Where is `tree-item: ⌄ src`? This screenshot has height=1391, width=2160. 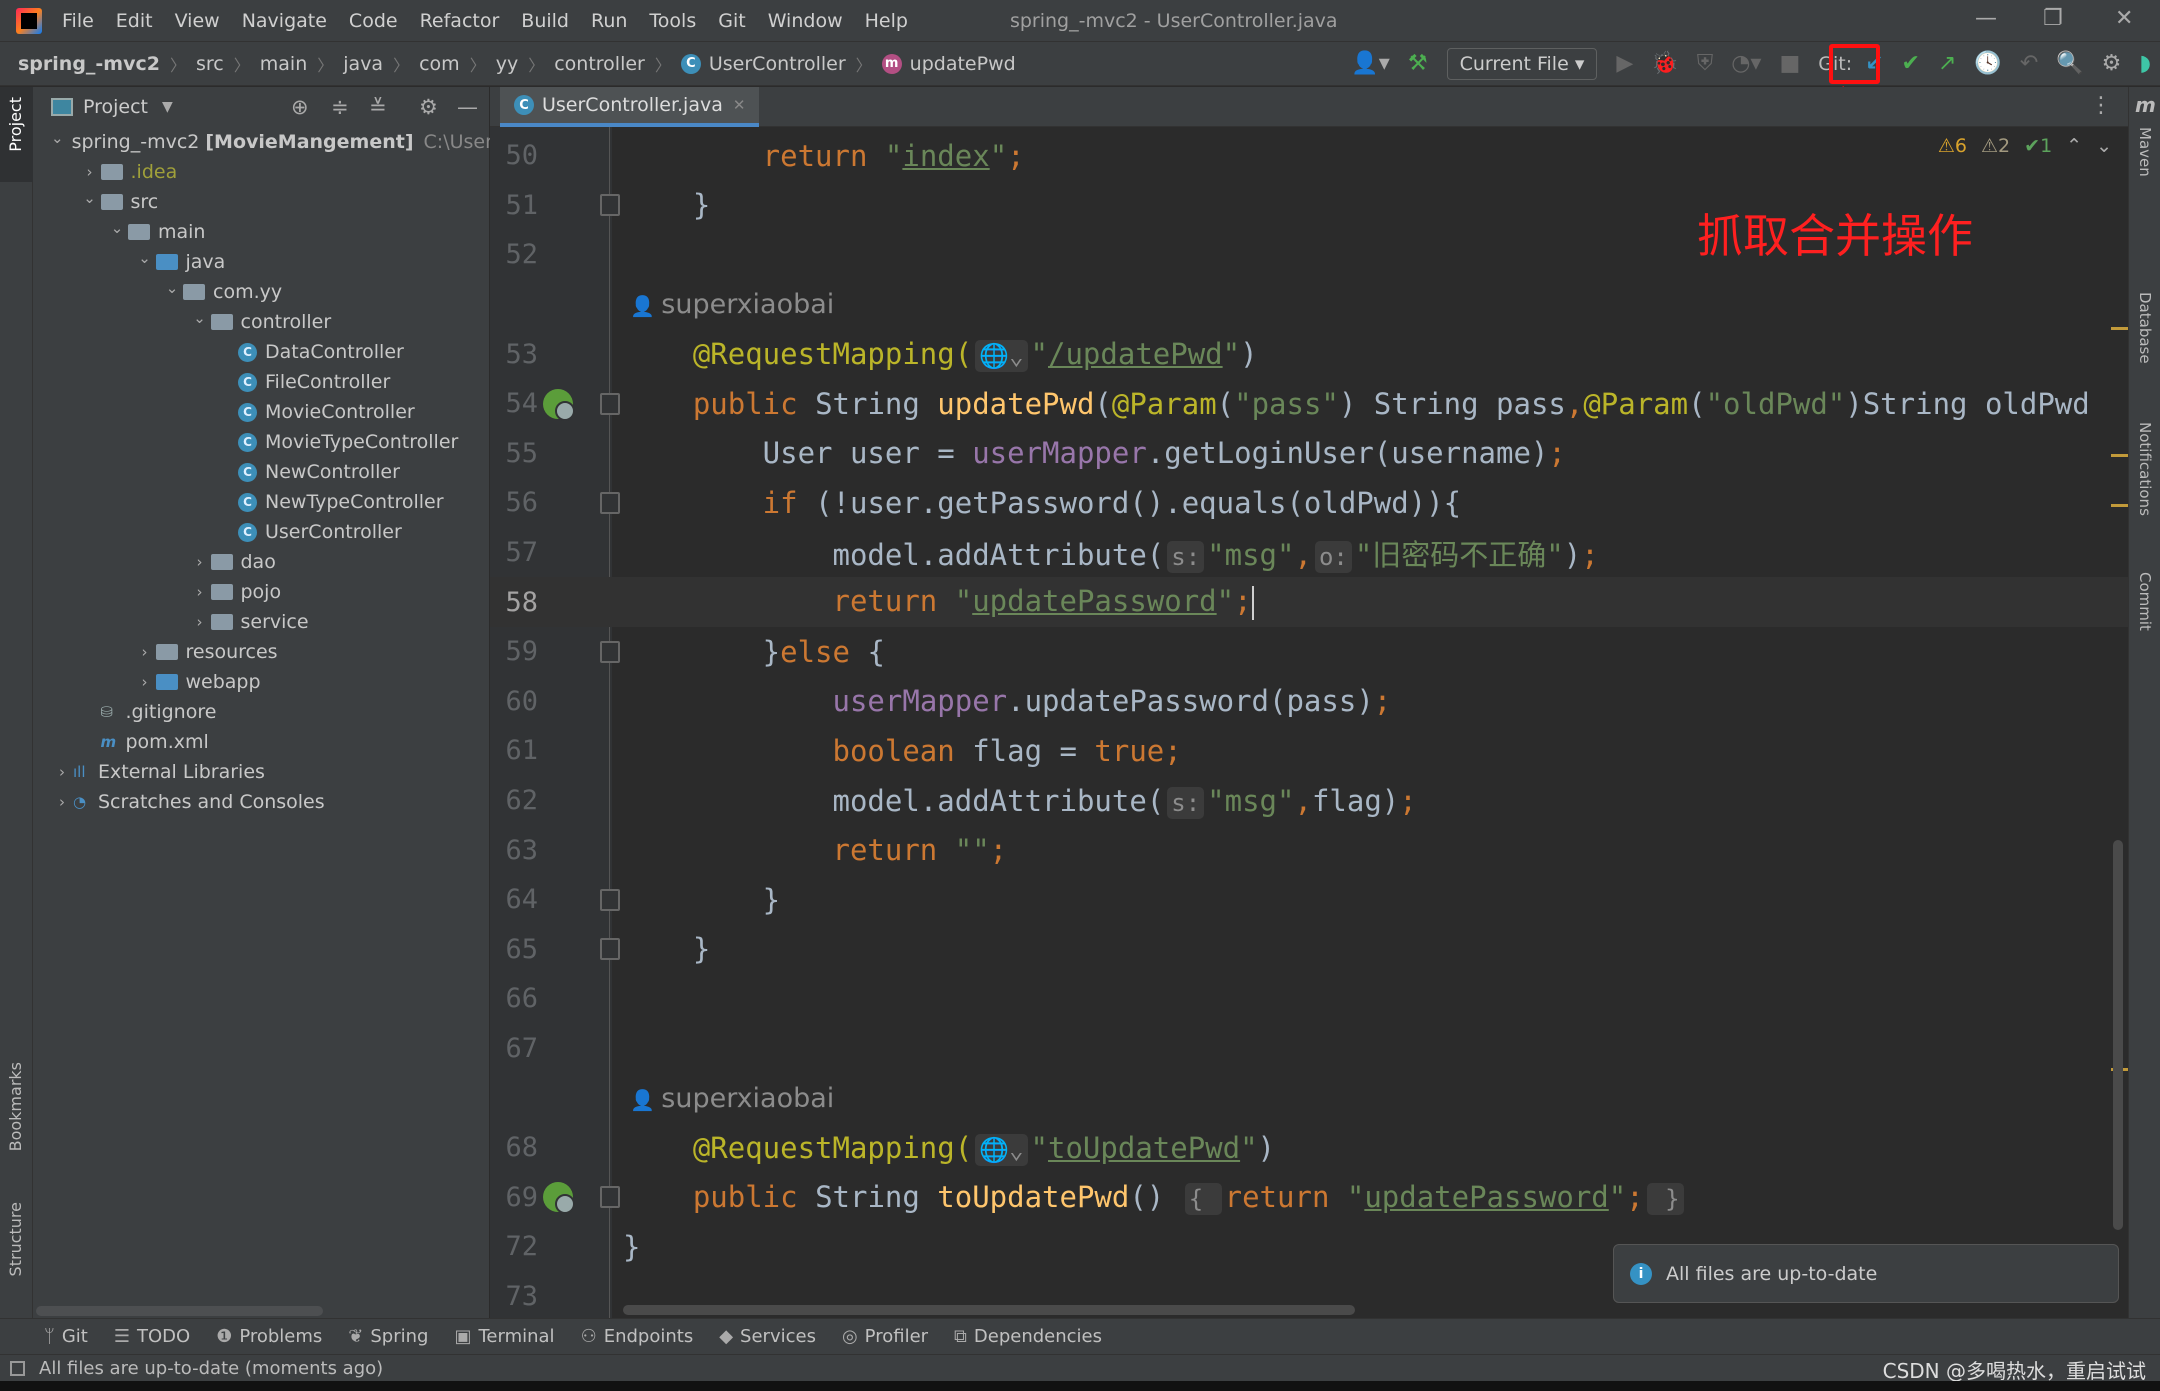 tree-item: ⌄ src is located at coordinates (261, 202).